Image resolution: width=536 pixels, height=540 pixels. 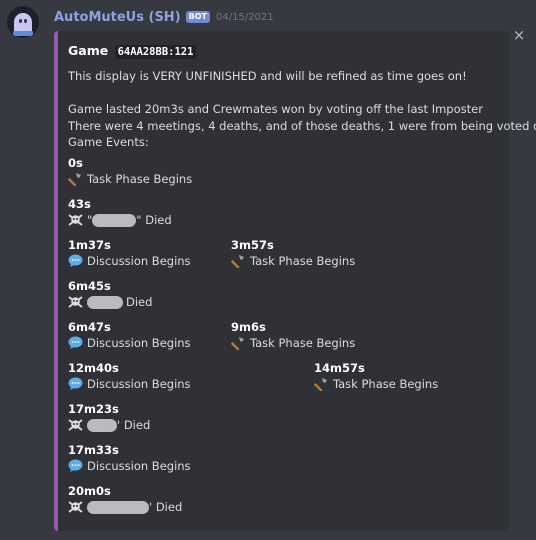 What do you see at coordinates (93, 368) in the screenshot?
I see `event-time: 12m40s` at bounding box center [93, 368].